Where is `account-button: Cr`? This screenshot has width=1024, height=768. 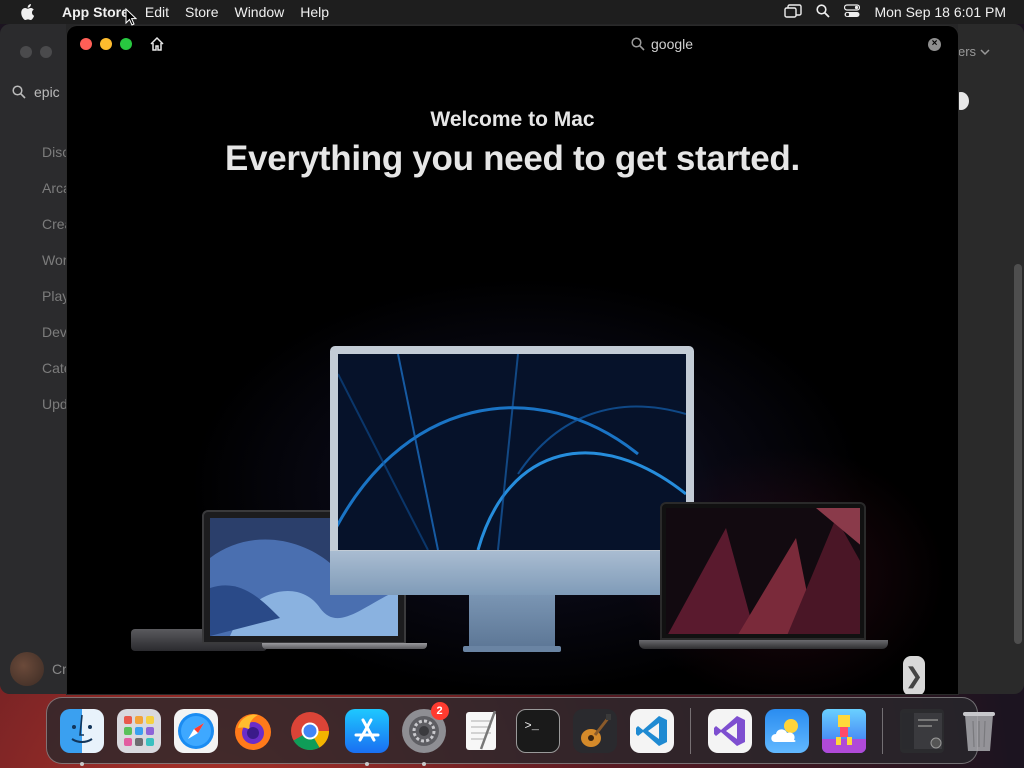
account-button: Cr is located at coordinates (38, 669).